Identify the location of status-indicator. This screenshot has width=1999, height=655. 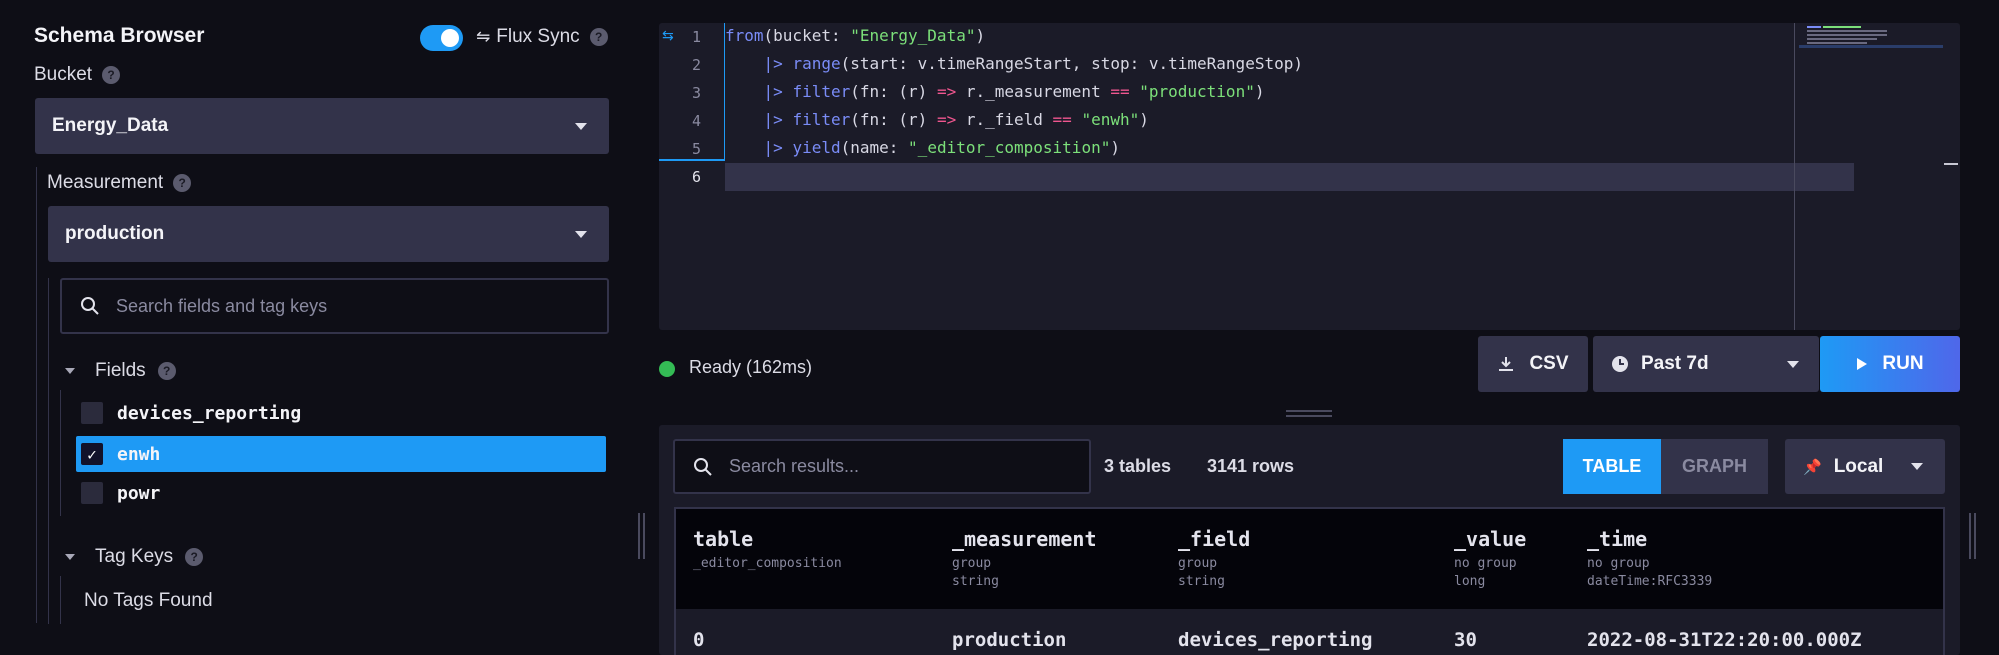
(667, 369).